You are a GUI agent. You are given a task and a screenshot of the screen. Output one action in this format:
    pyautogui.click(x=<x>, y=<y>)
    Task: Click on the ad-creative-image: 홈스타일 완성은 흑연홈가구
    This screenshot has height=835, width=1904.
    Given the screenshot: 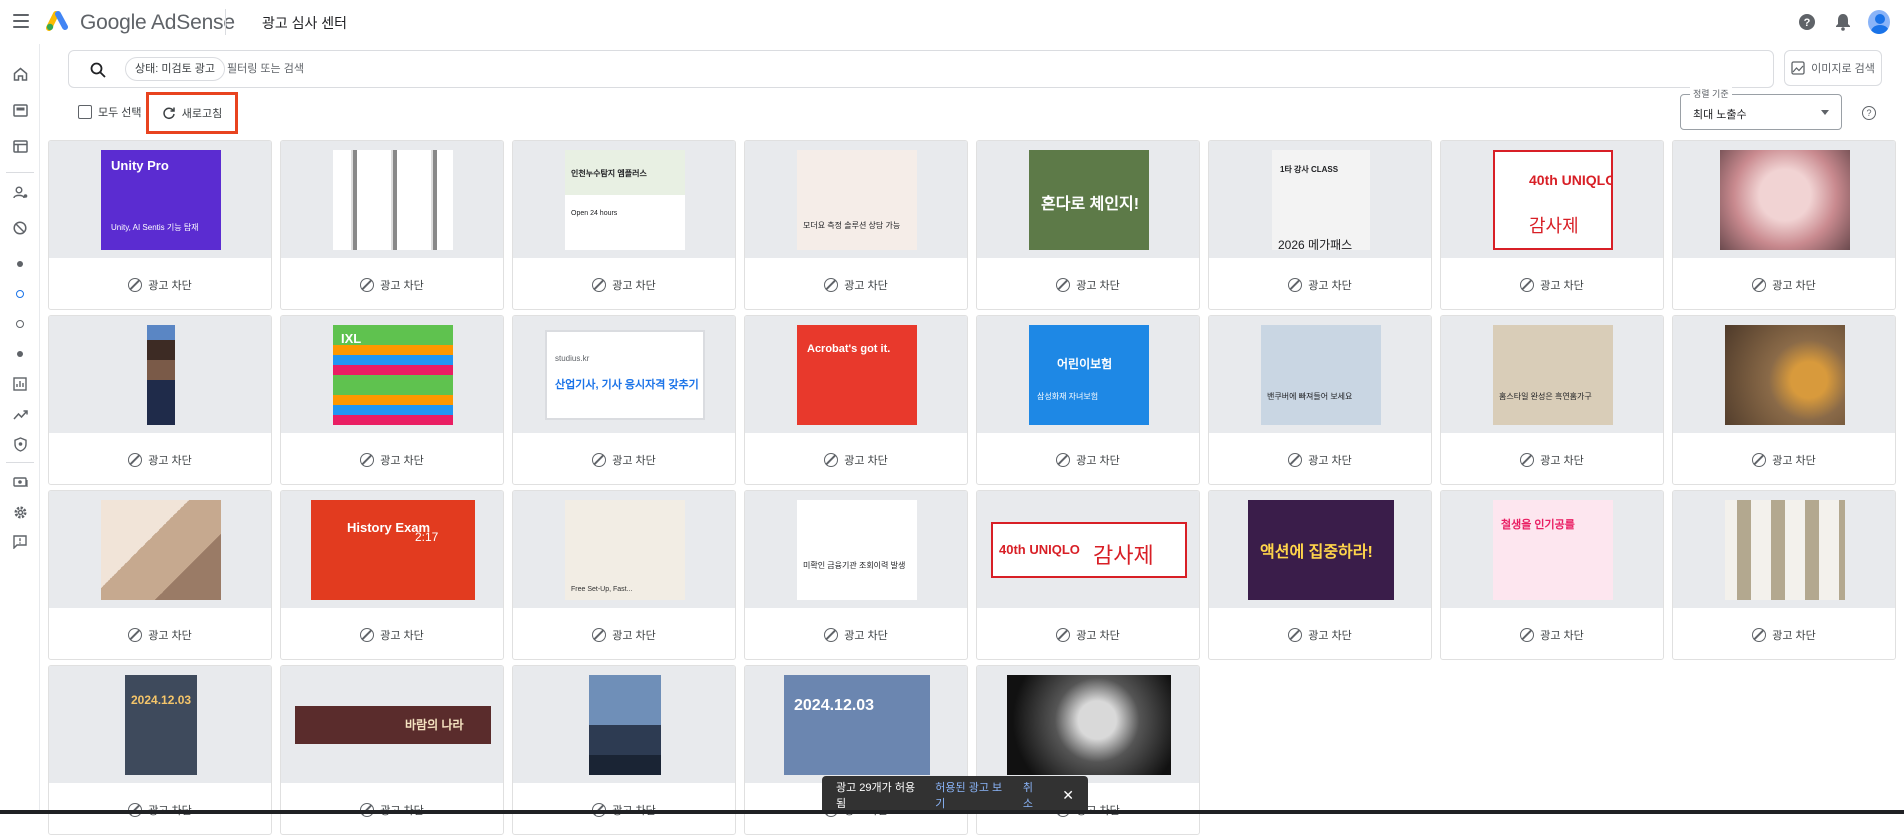 What is the action you would take?
    pyautogui.click(x=1553, y=374)
    